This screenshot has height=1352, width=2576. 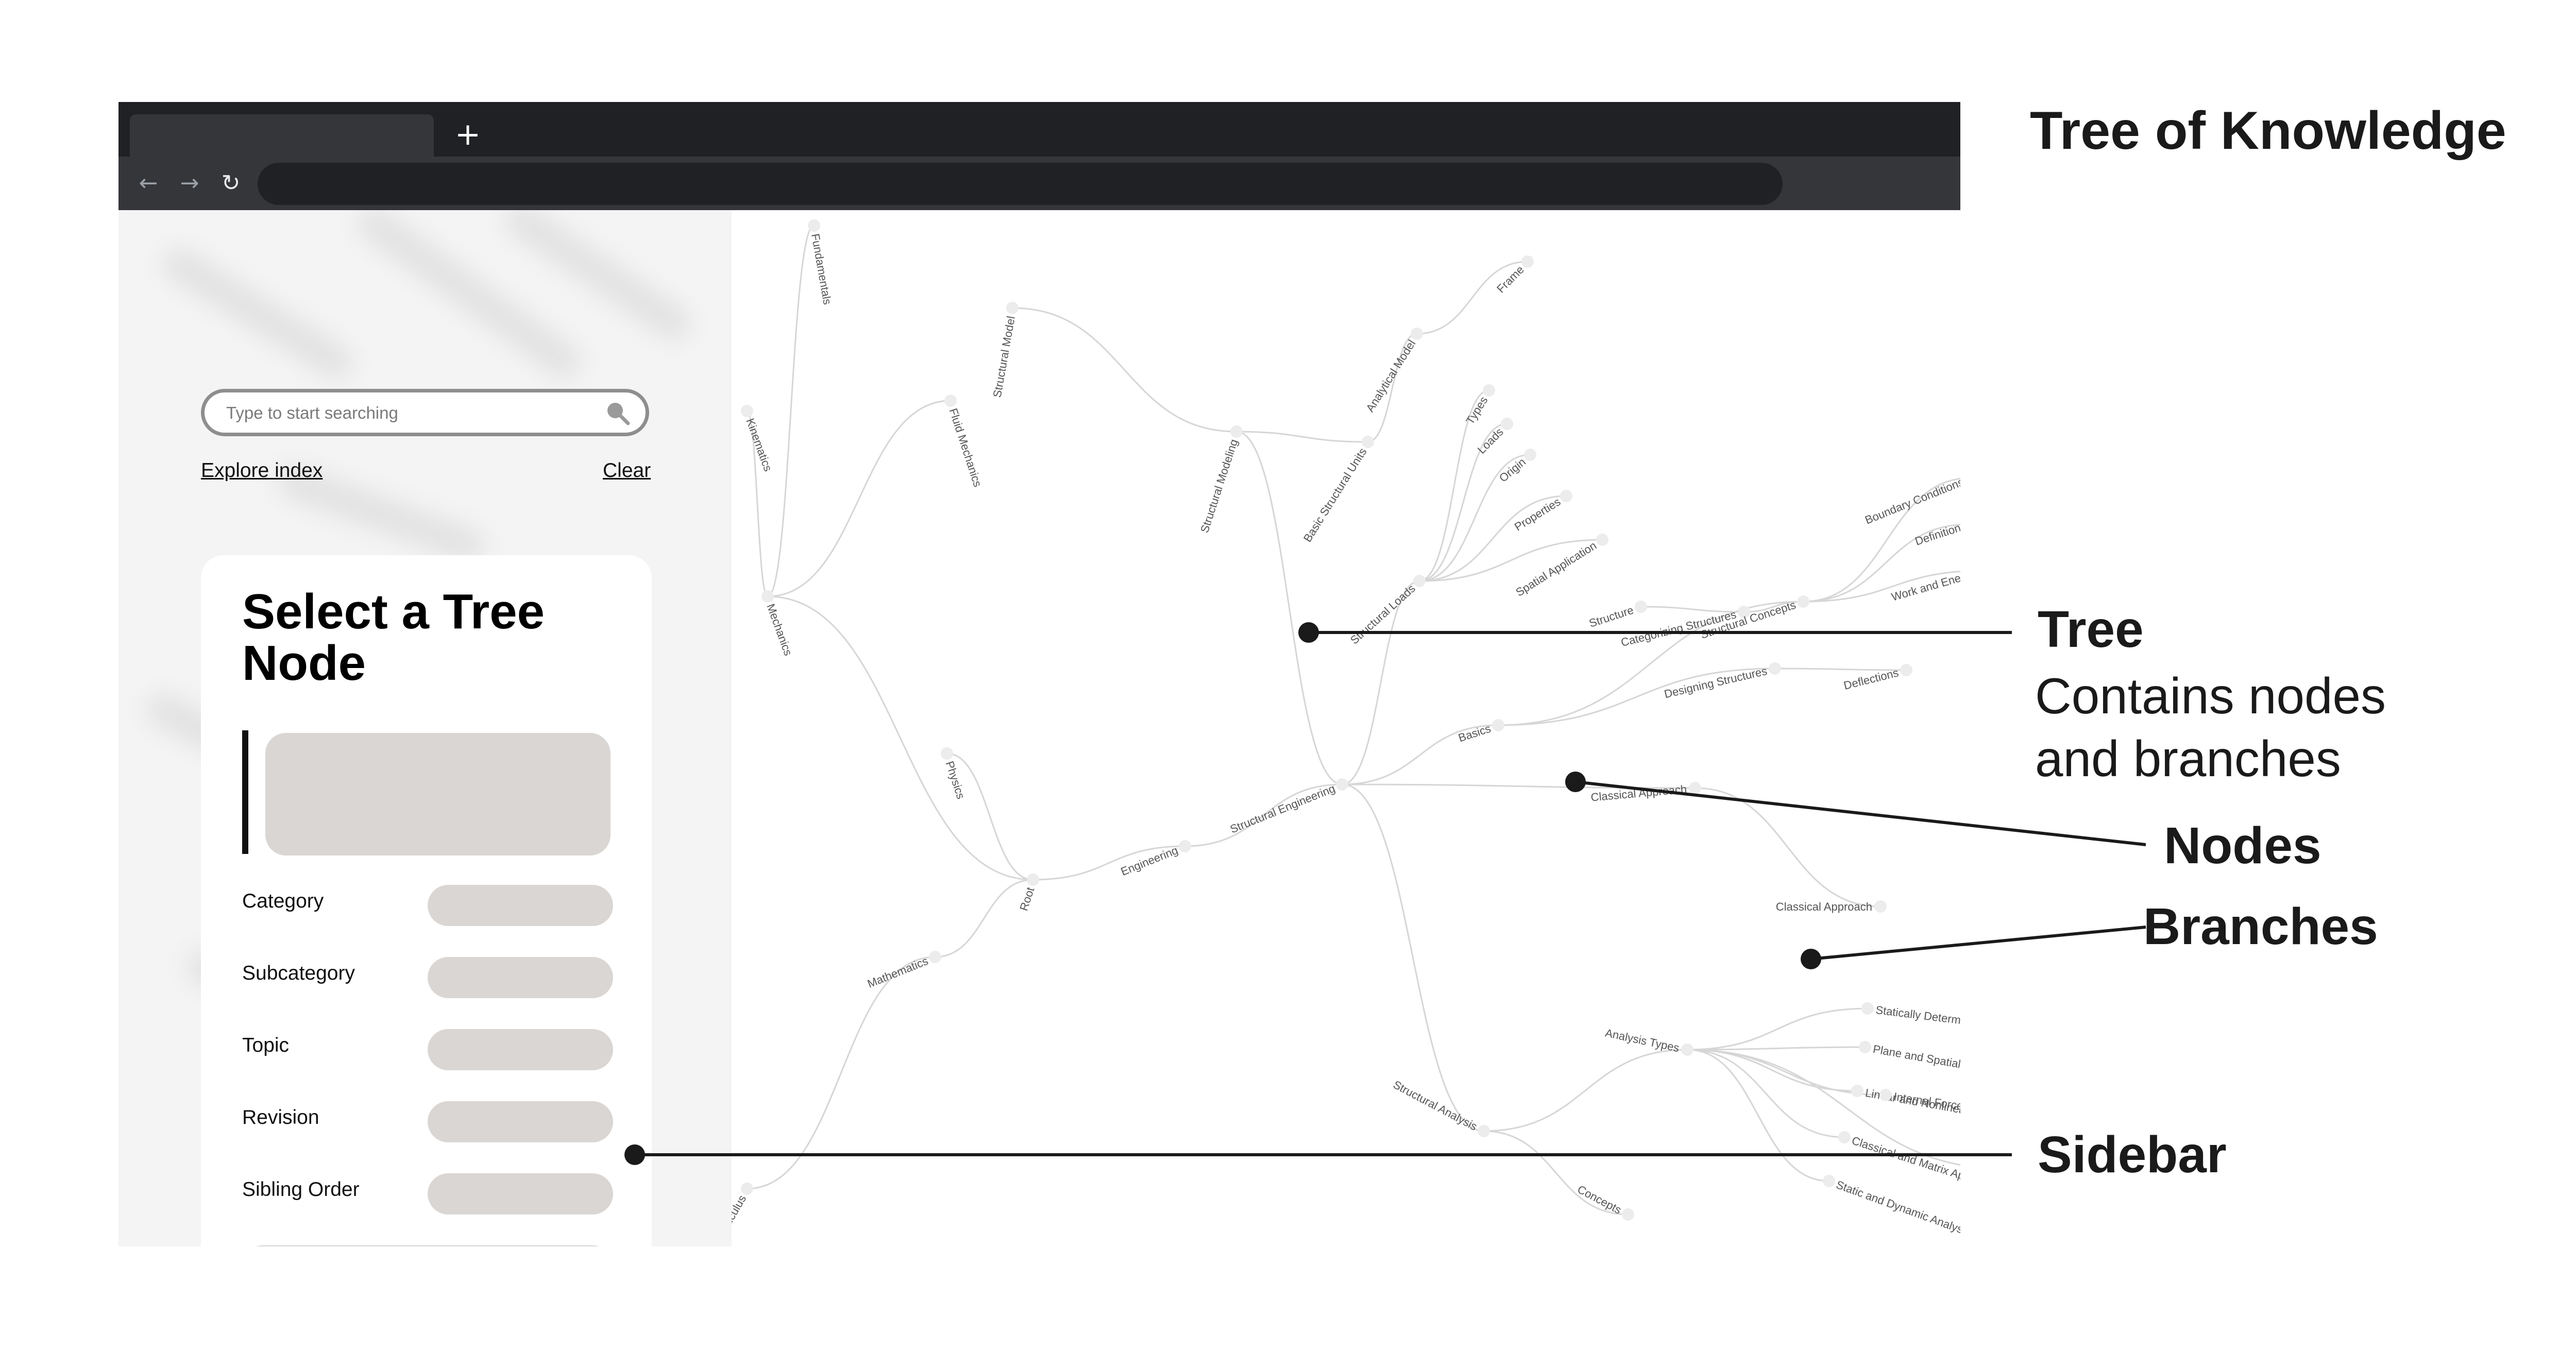 I want to click on tree-callout-dot, so click(x=1308, y=632).